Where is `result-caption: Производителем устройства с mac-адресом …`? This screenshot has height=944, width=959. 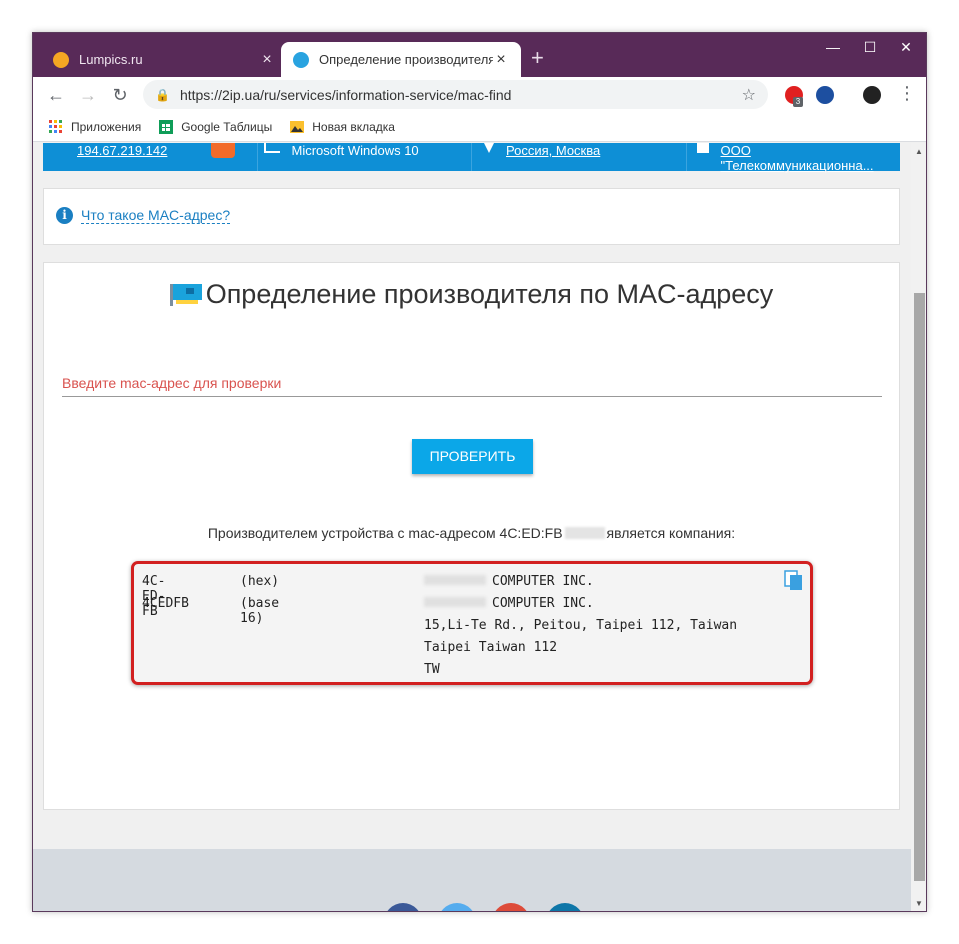 result-caption: Производителем устройства с mac-адресом … is located at coordinates (471, 533).